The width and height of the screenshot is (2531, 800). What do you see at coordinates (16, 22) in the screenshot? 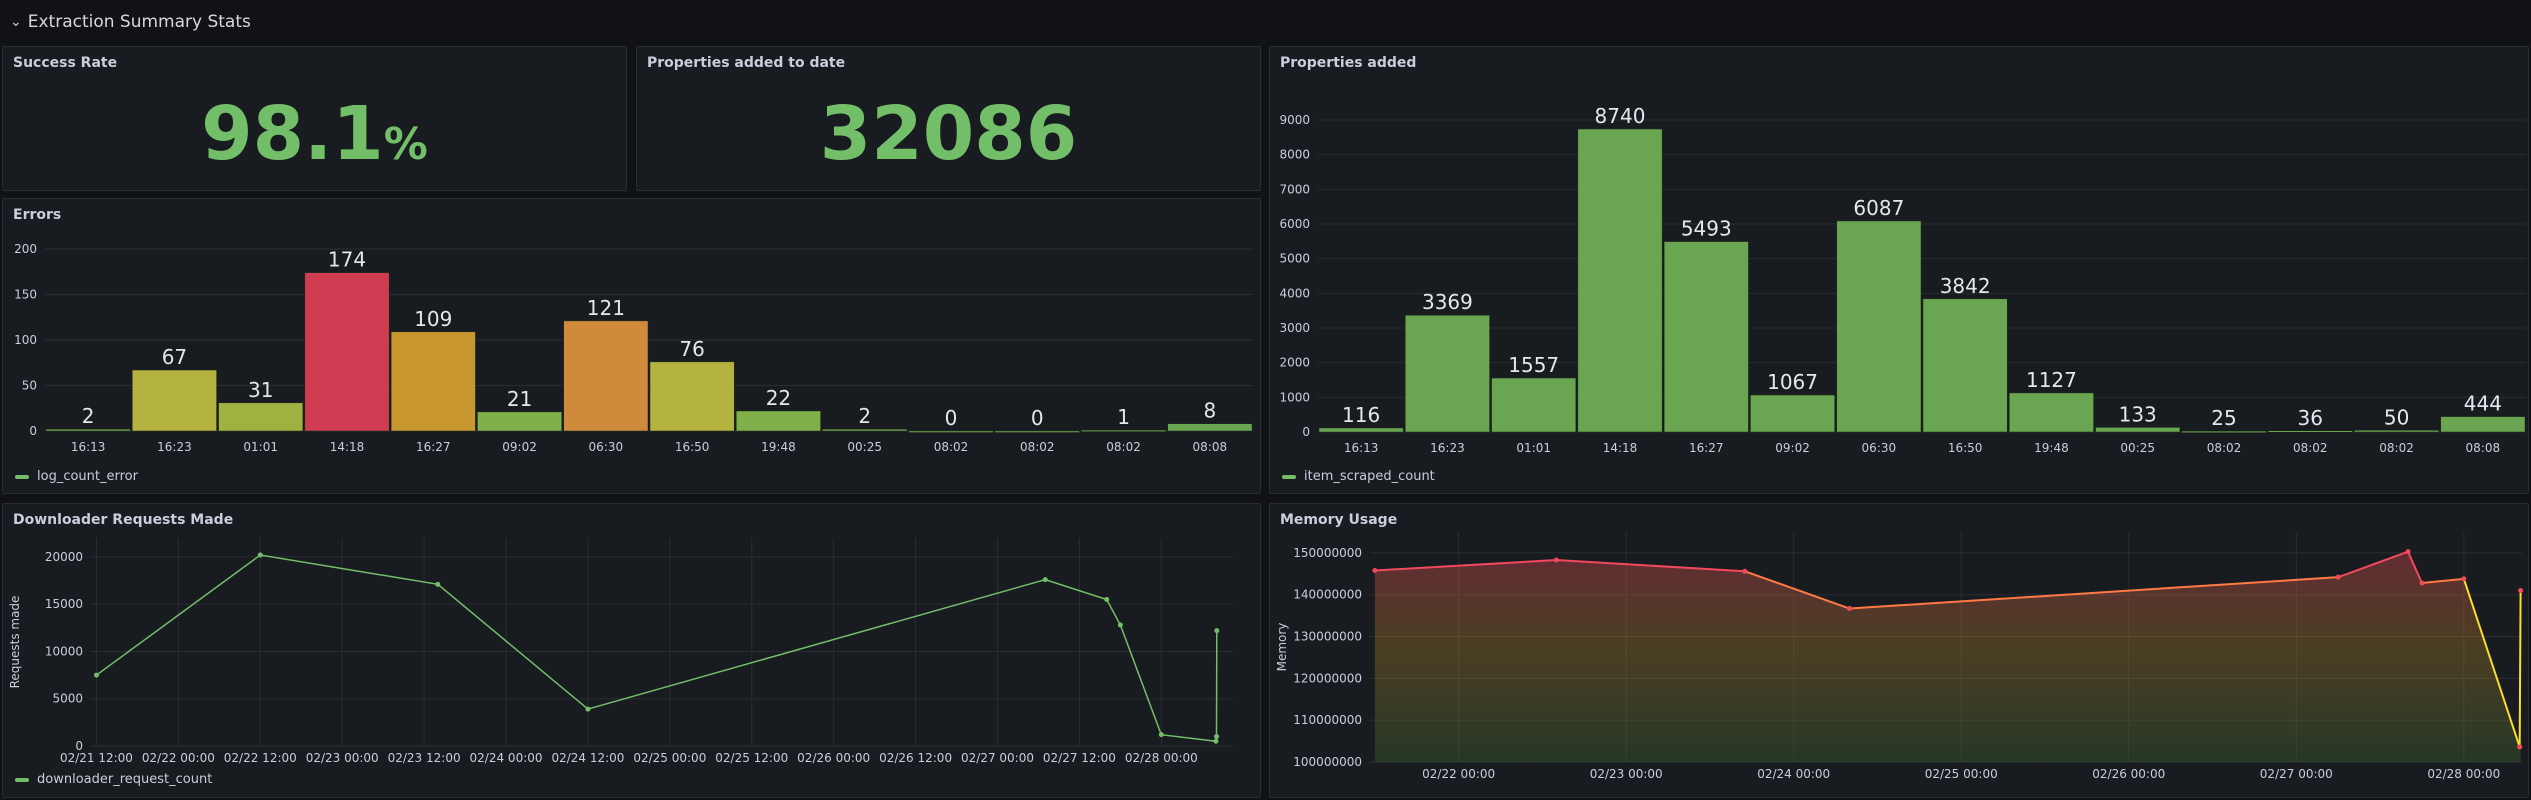
I see `chevron-down-icon: ⌄` at bounding box center [16, 22].